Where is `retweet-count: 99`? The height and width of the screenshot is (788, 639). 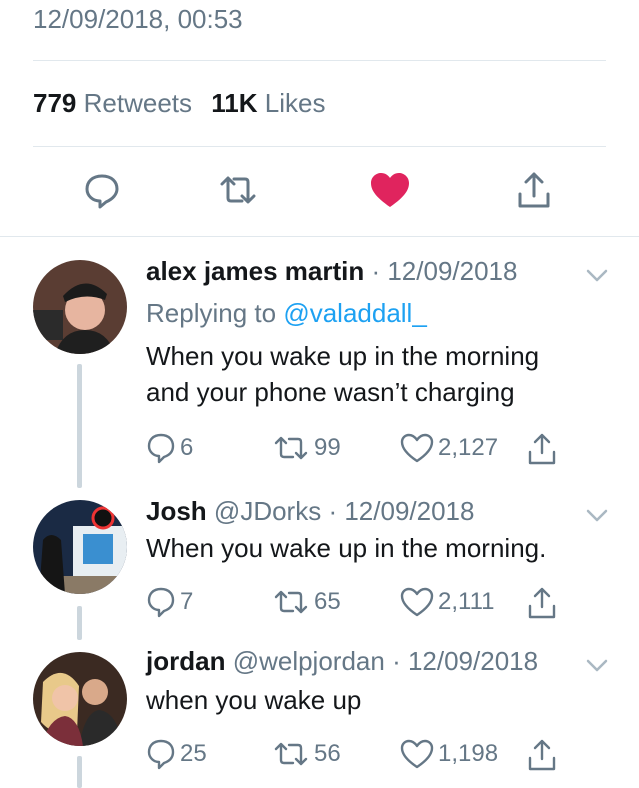
retweet-count: 99 is located at coordinates (327, 447).